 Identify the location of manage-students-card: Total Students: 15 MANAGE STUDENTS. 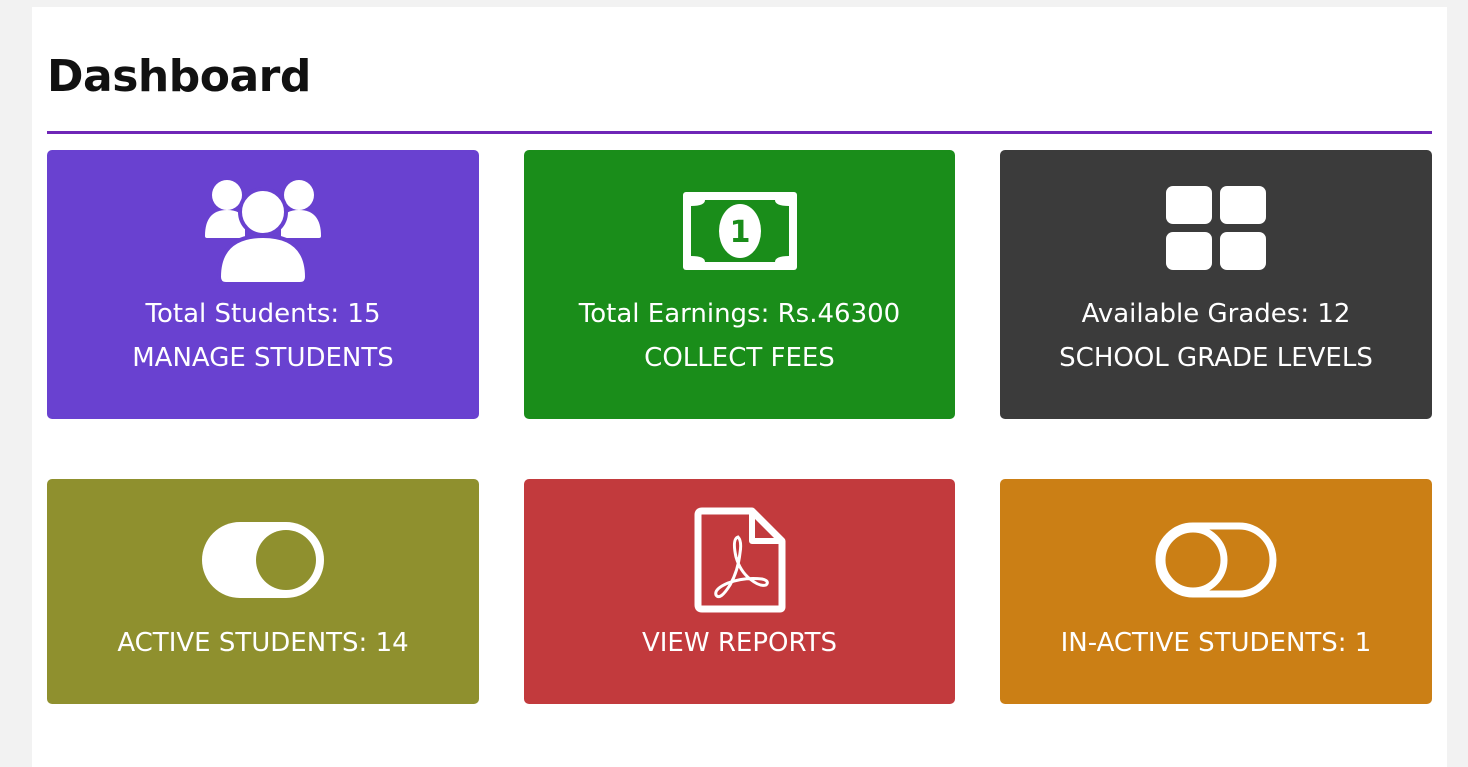
(263, 284).